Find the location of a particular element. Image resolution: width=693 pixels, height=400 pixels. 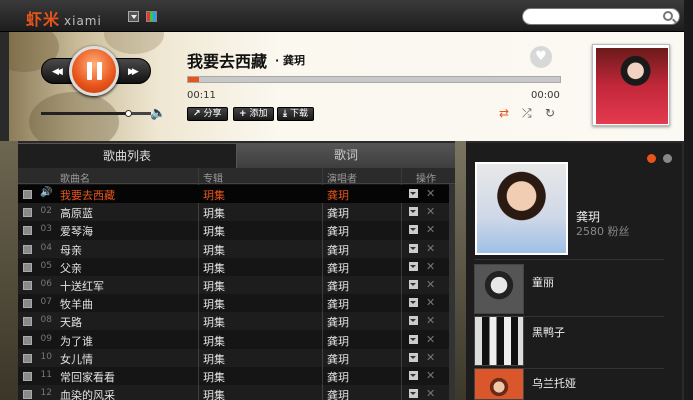

shuffle-icon: ⤮ is located at coordinates (527, 113).